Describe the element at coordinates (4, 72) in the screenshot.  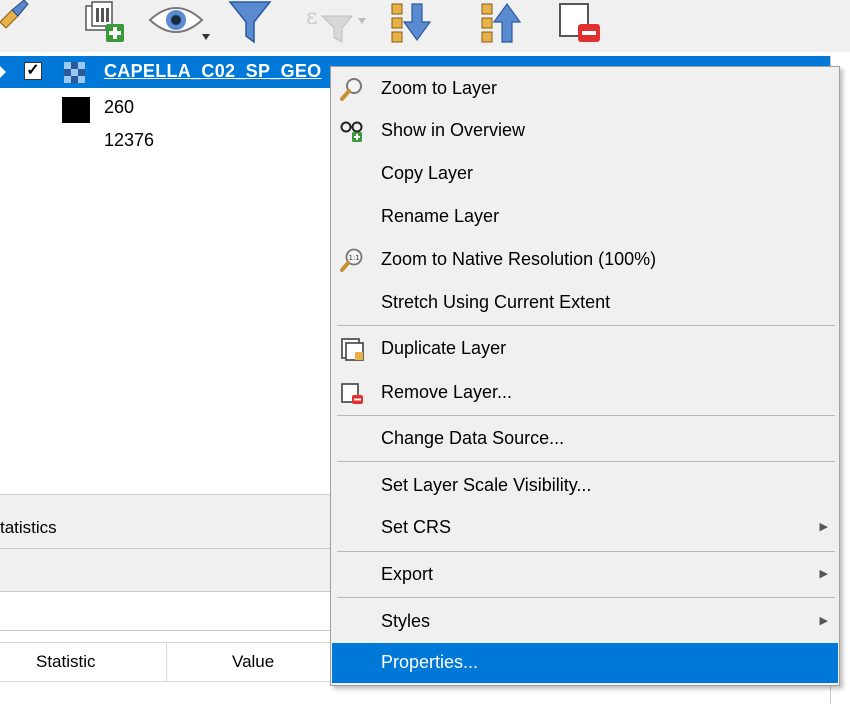
I see `tree-expander-icon` at that location.